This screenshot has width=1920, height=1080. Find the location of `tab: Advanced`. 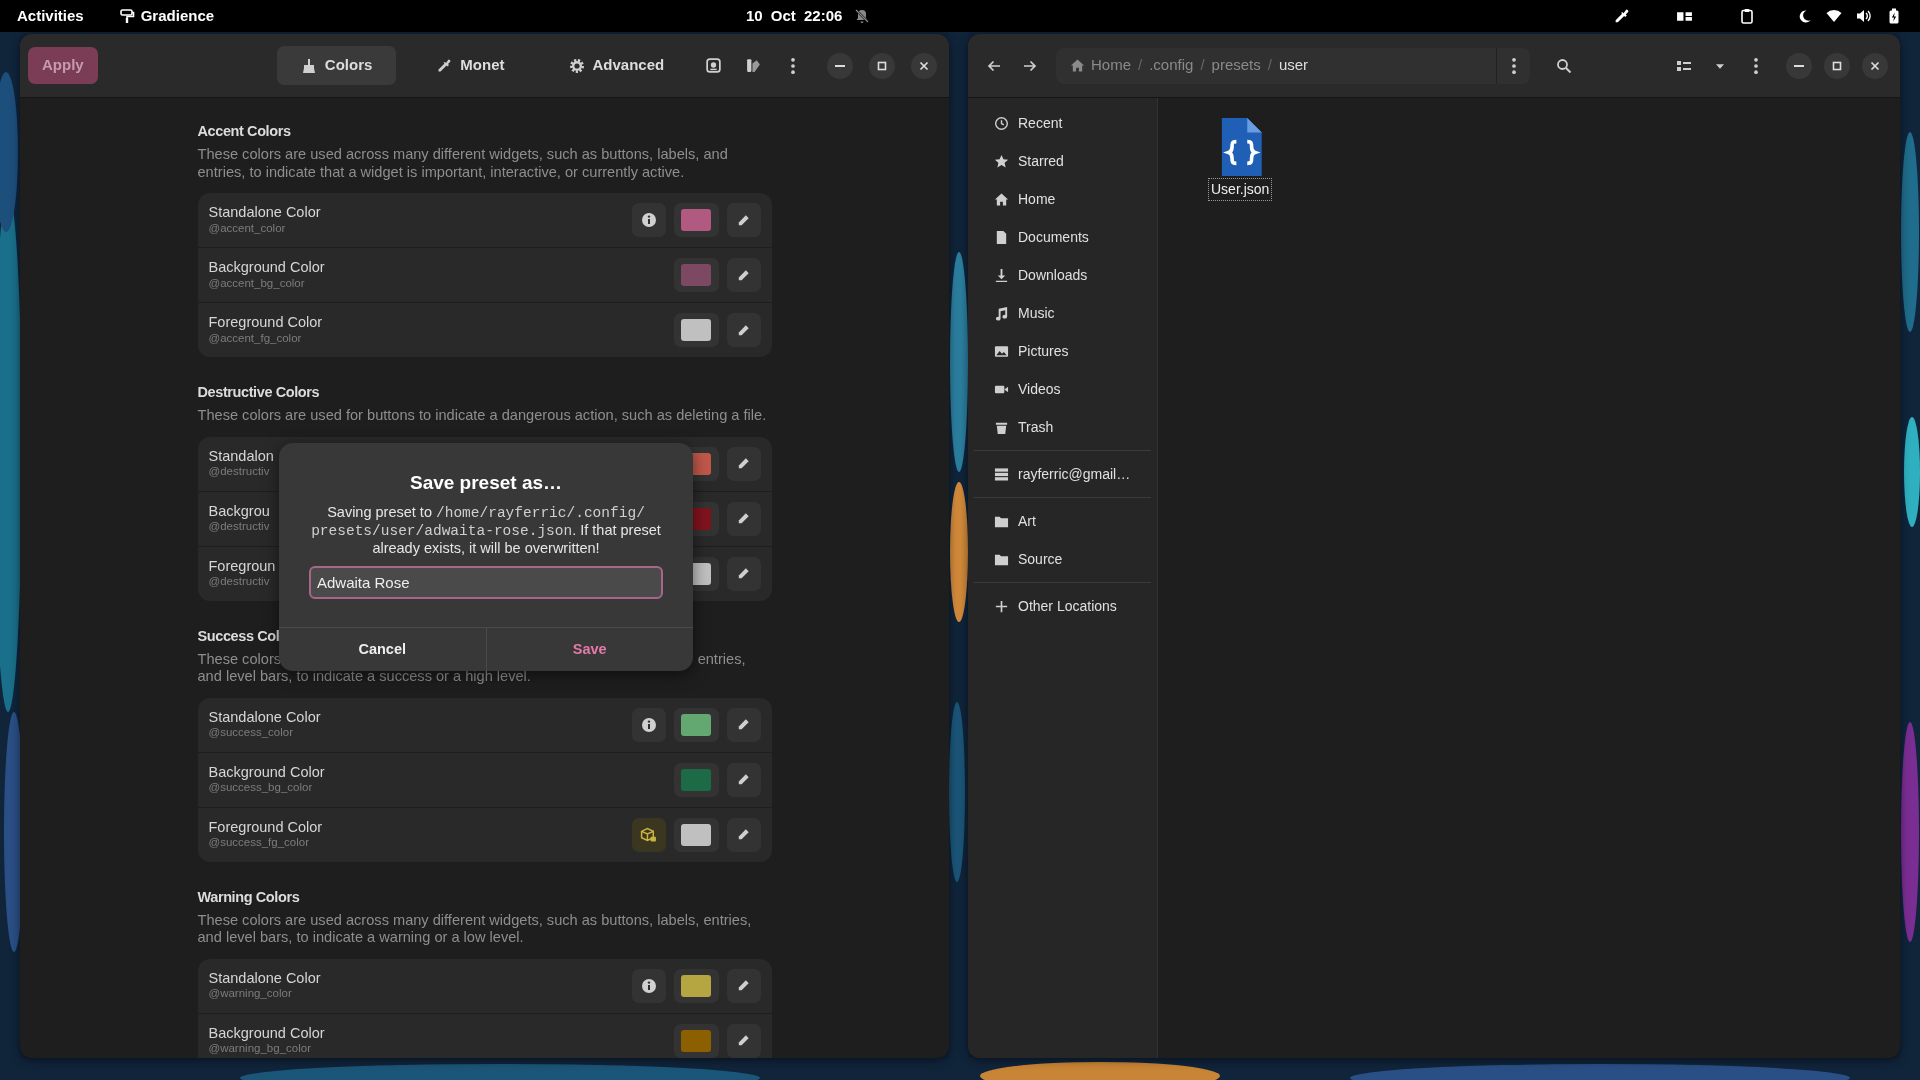

tab: Advanced is located at coordinates (616, 65).